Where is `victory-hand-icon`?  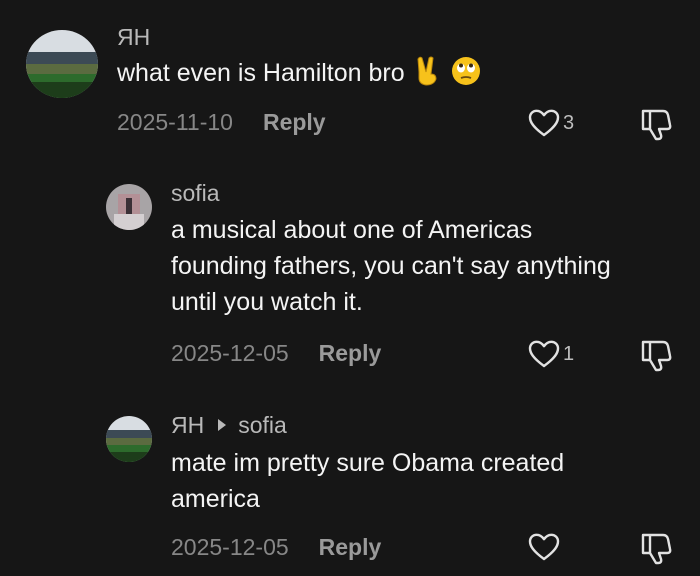
victory-hand-icon is located at coordinates (428, 76).